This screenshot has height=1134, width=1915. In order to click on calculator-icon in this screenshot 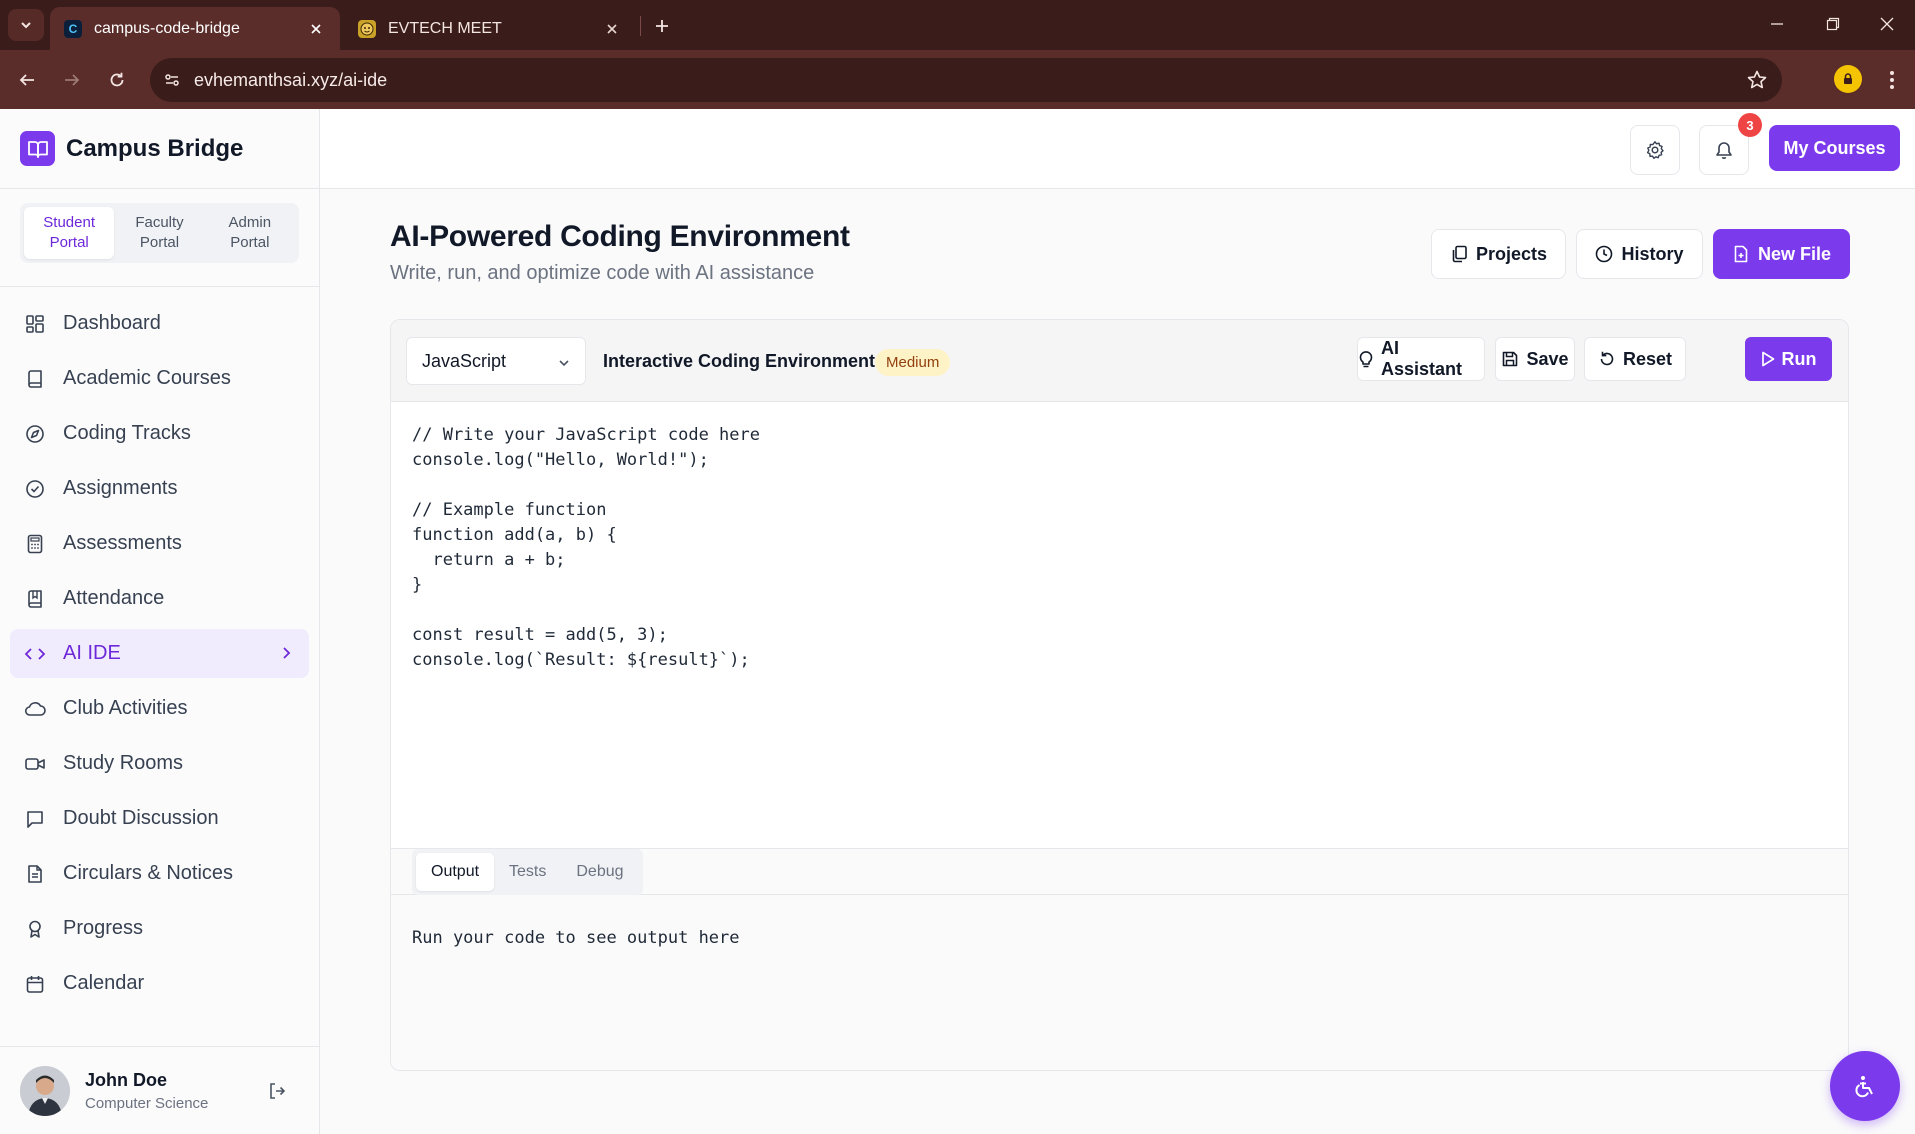, I will do `click(35, 544)`.